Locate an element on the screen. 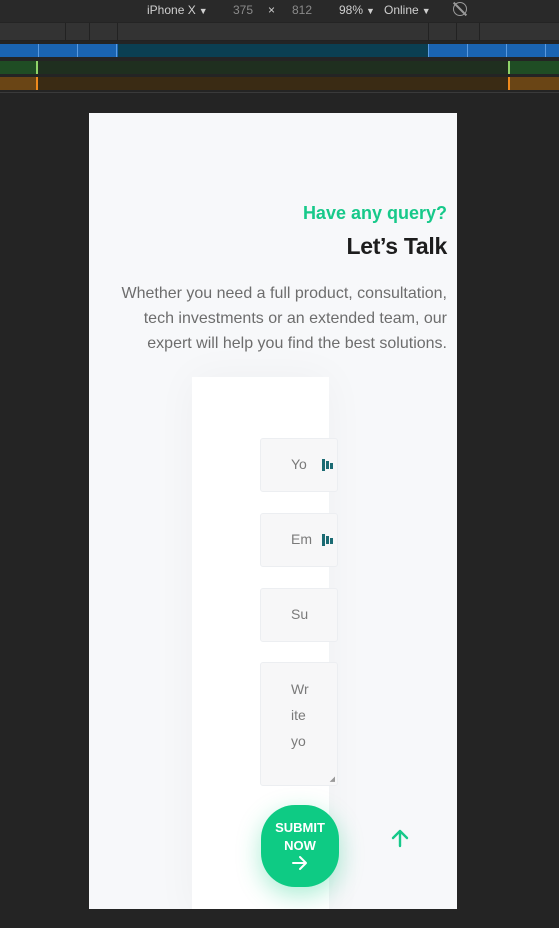 This screenshot has height=928, width=559. email-input: Em is located at coordinates (299, 540).